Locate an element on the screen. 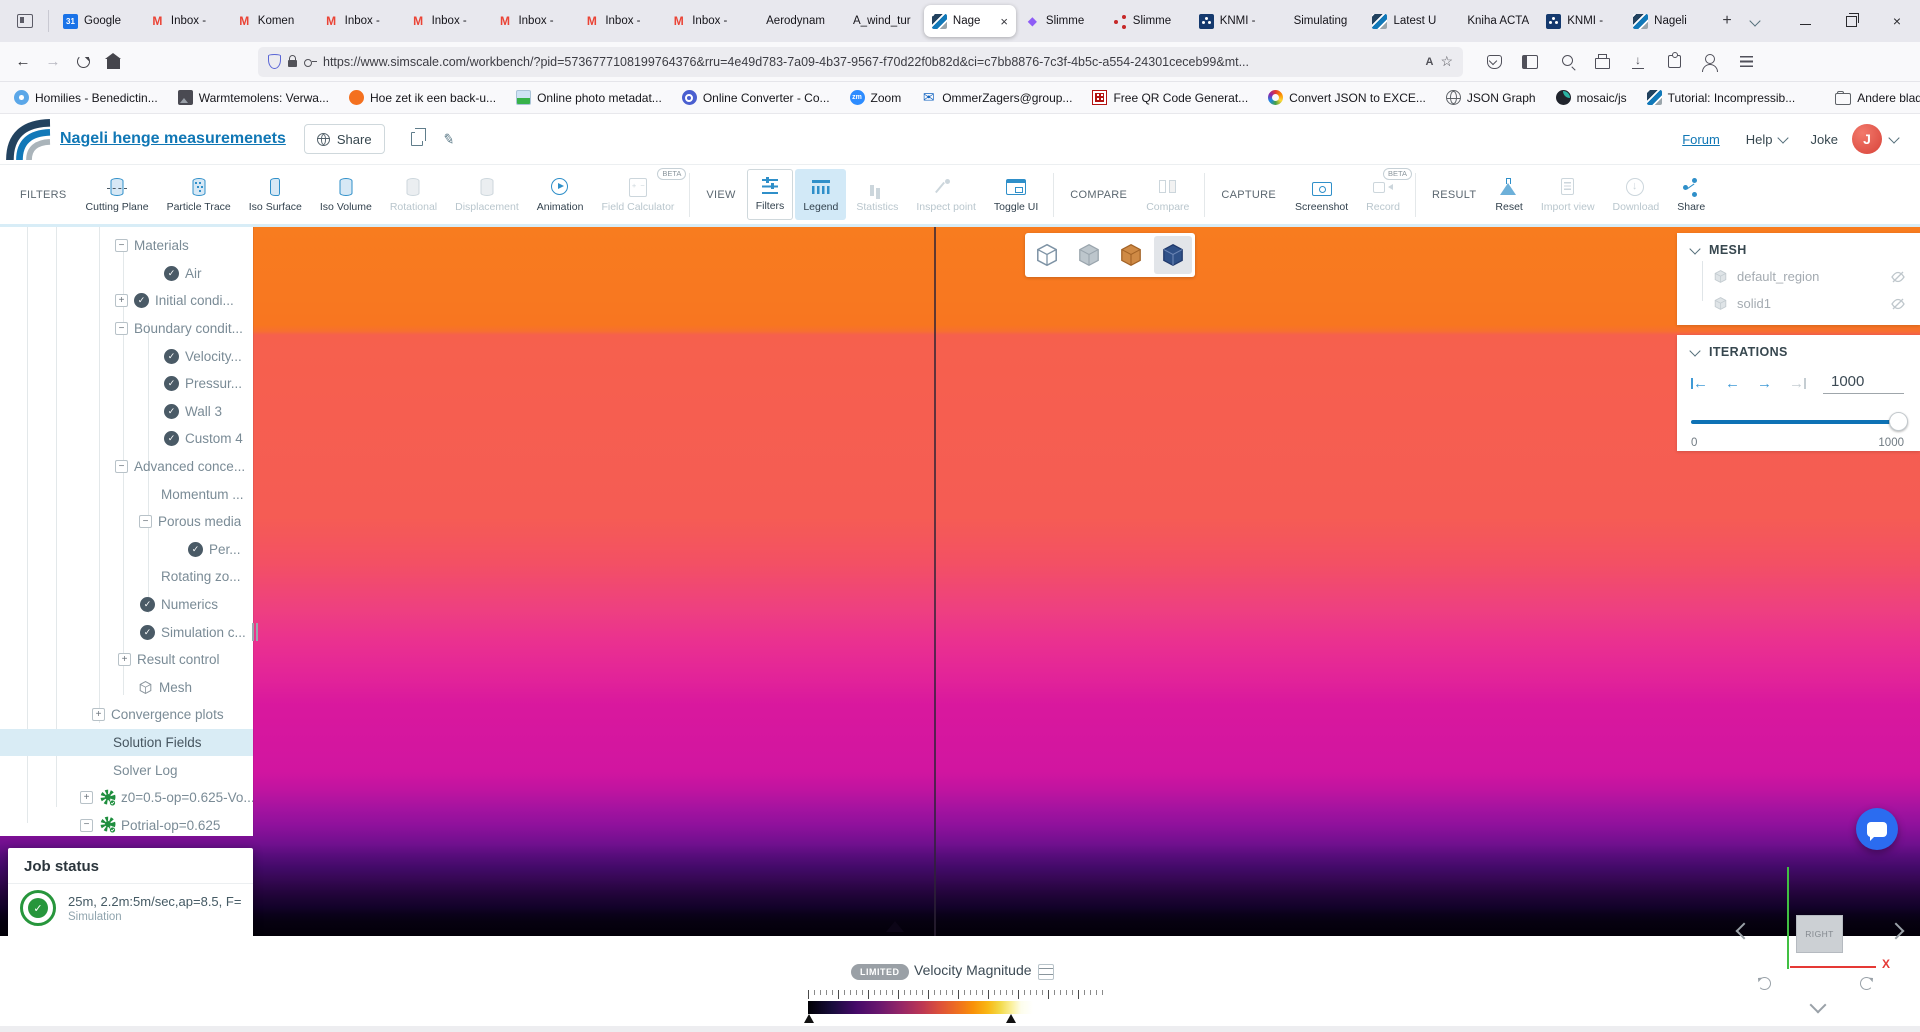  next-iteration-button: → is located at coordinates (1764, 383).